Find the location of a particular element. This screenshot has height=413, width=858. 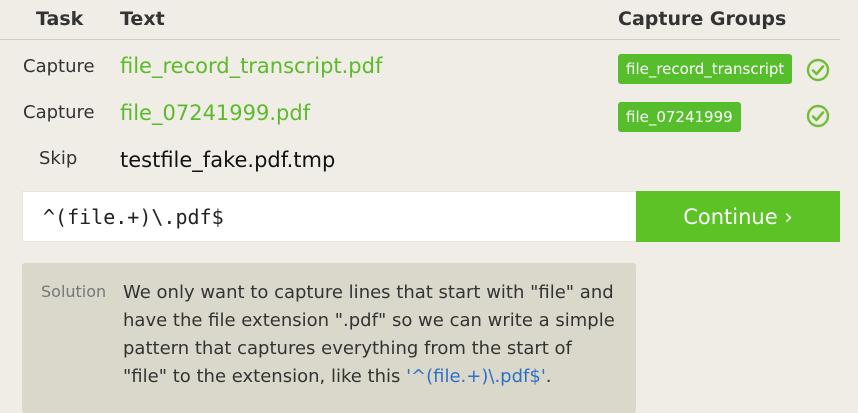

continue-button: Continue › is located at coordinates (738, 216).